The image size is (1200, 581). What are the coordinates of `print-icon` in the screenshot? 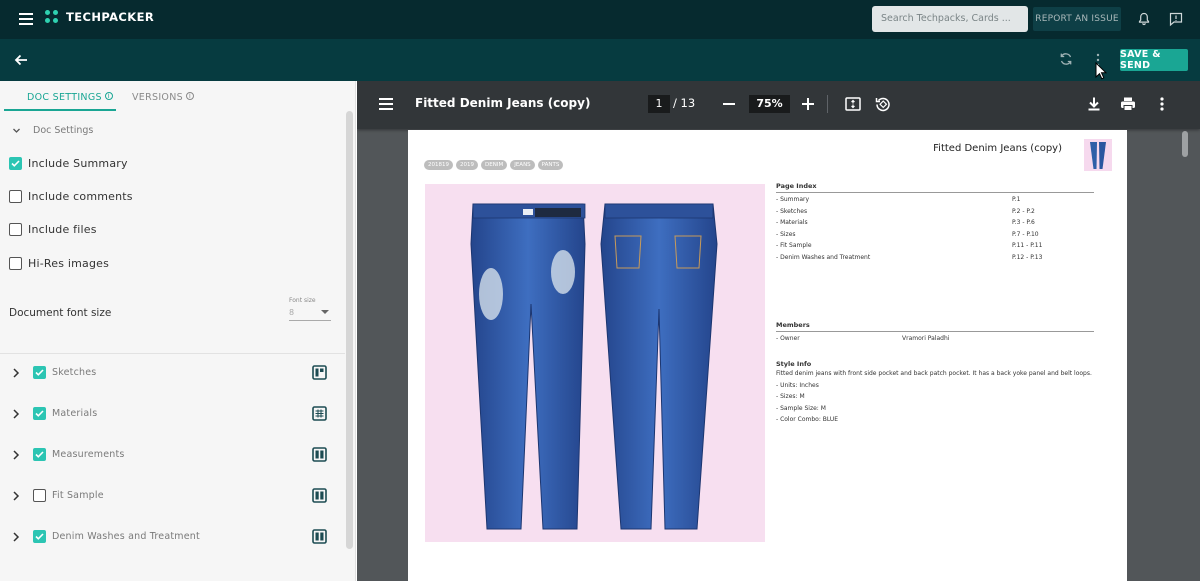 It's located at (1128, 104).